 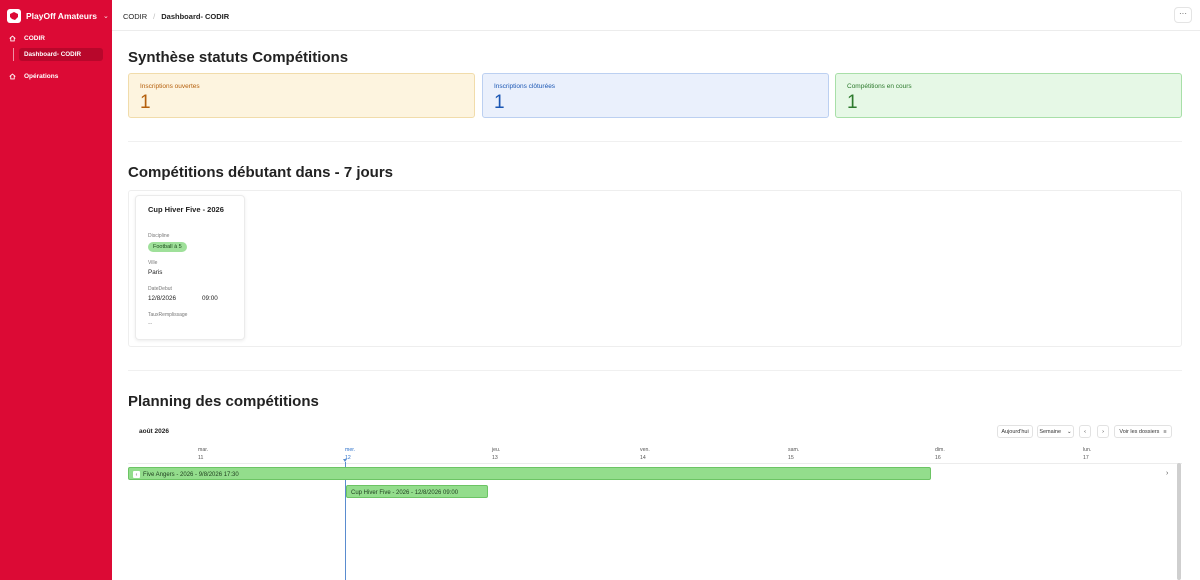 I want to click on calendar-day: sam. 15, so click(x=818, y=454).